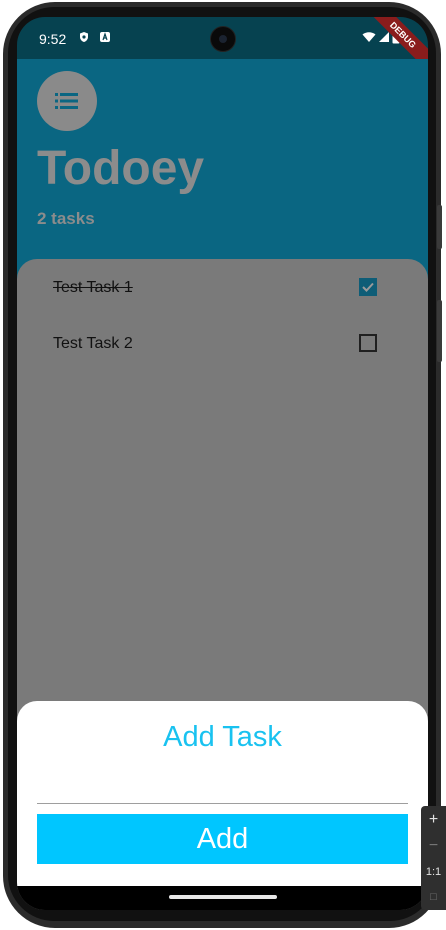 Image resolution: width=446 pixels, height=930 pixels. I want to click on volume-button, so click(439, 227).